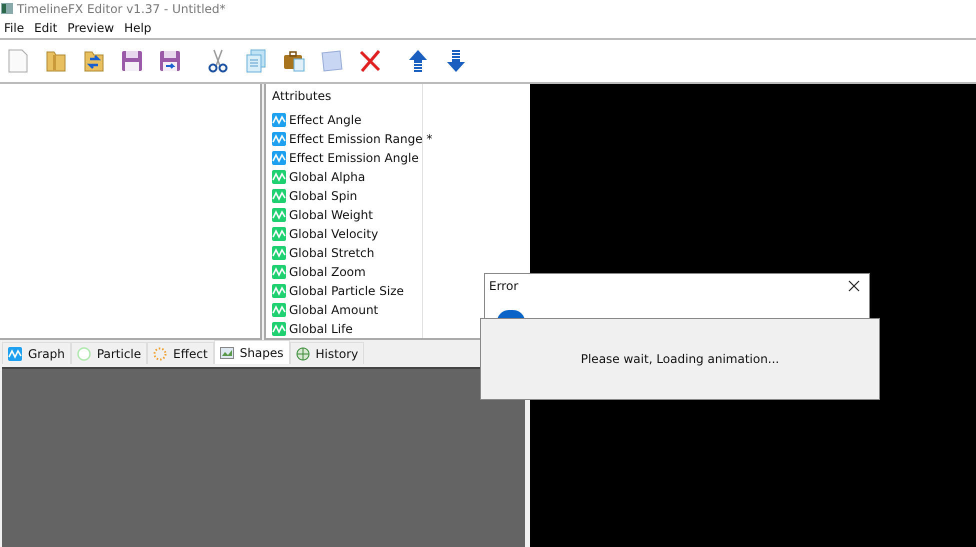  What do you see at coordinates (327, 271) in the screenshot?
I see `attribute-item: Global Zoom` at bounding box center [327, 271].